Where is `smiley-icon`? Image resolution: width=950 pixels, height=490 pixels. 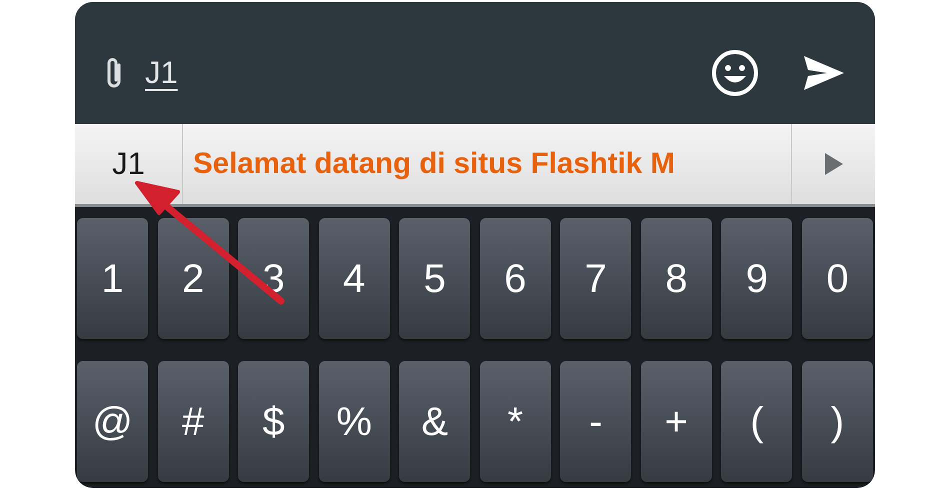
smiley-icon is located at coordinates (735, 73).